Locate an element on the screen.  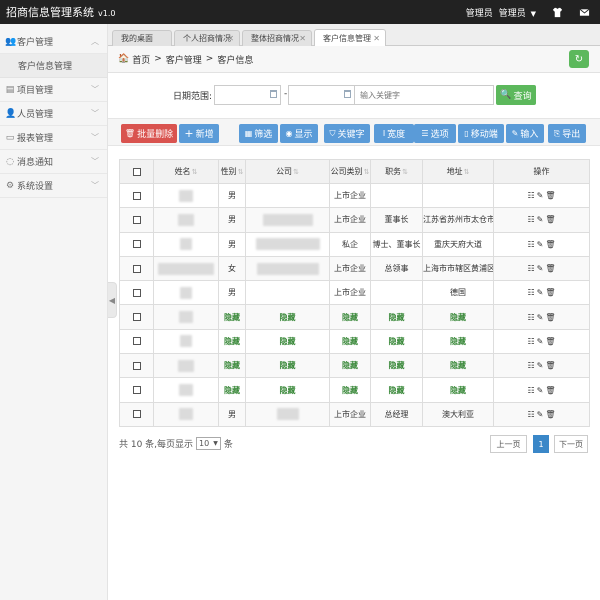
tab-overall-investment: 整体招商情况 ✕ is located at coordinates (277, 38).